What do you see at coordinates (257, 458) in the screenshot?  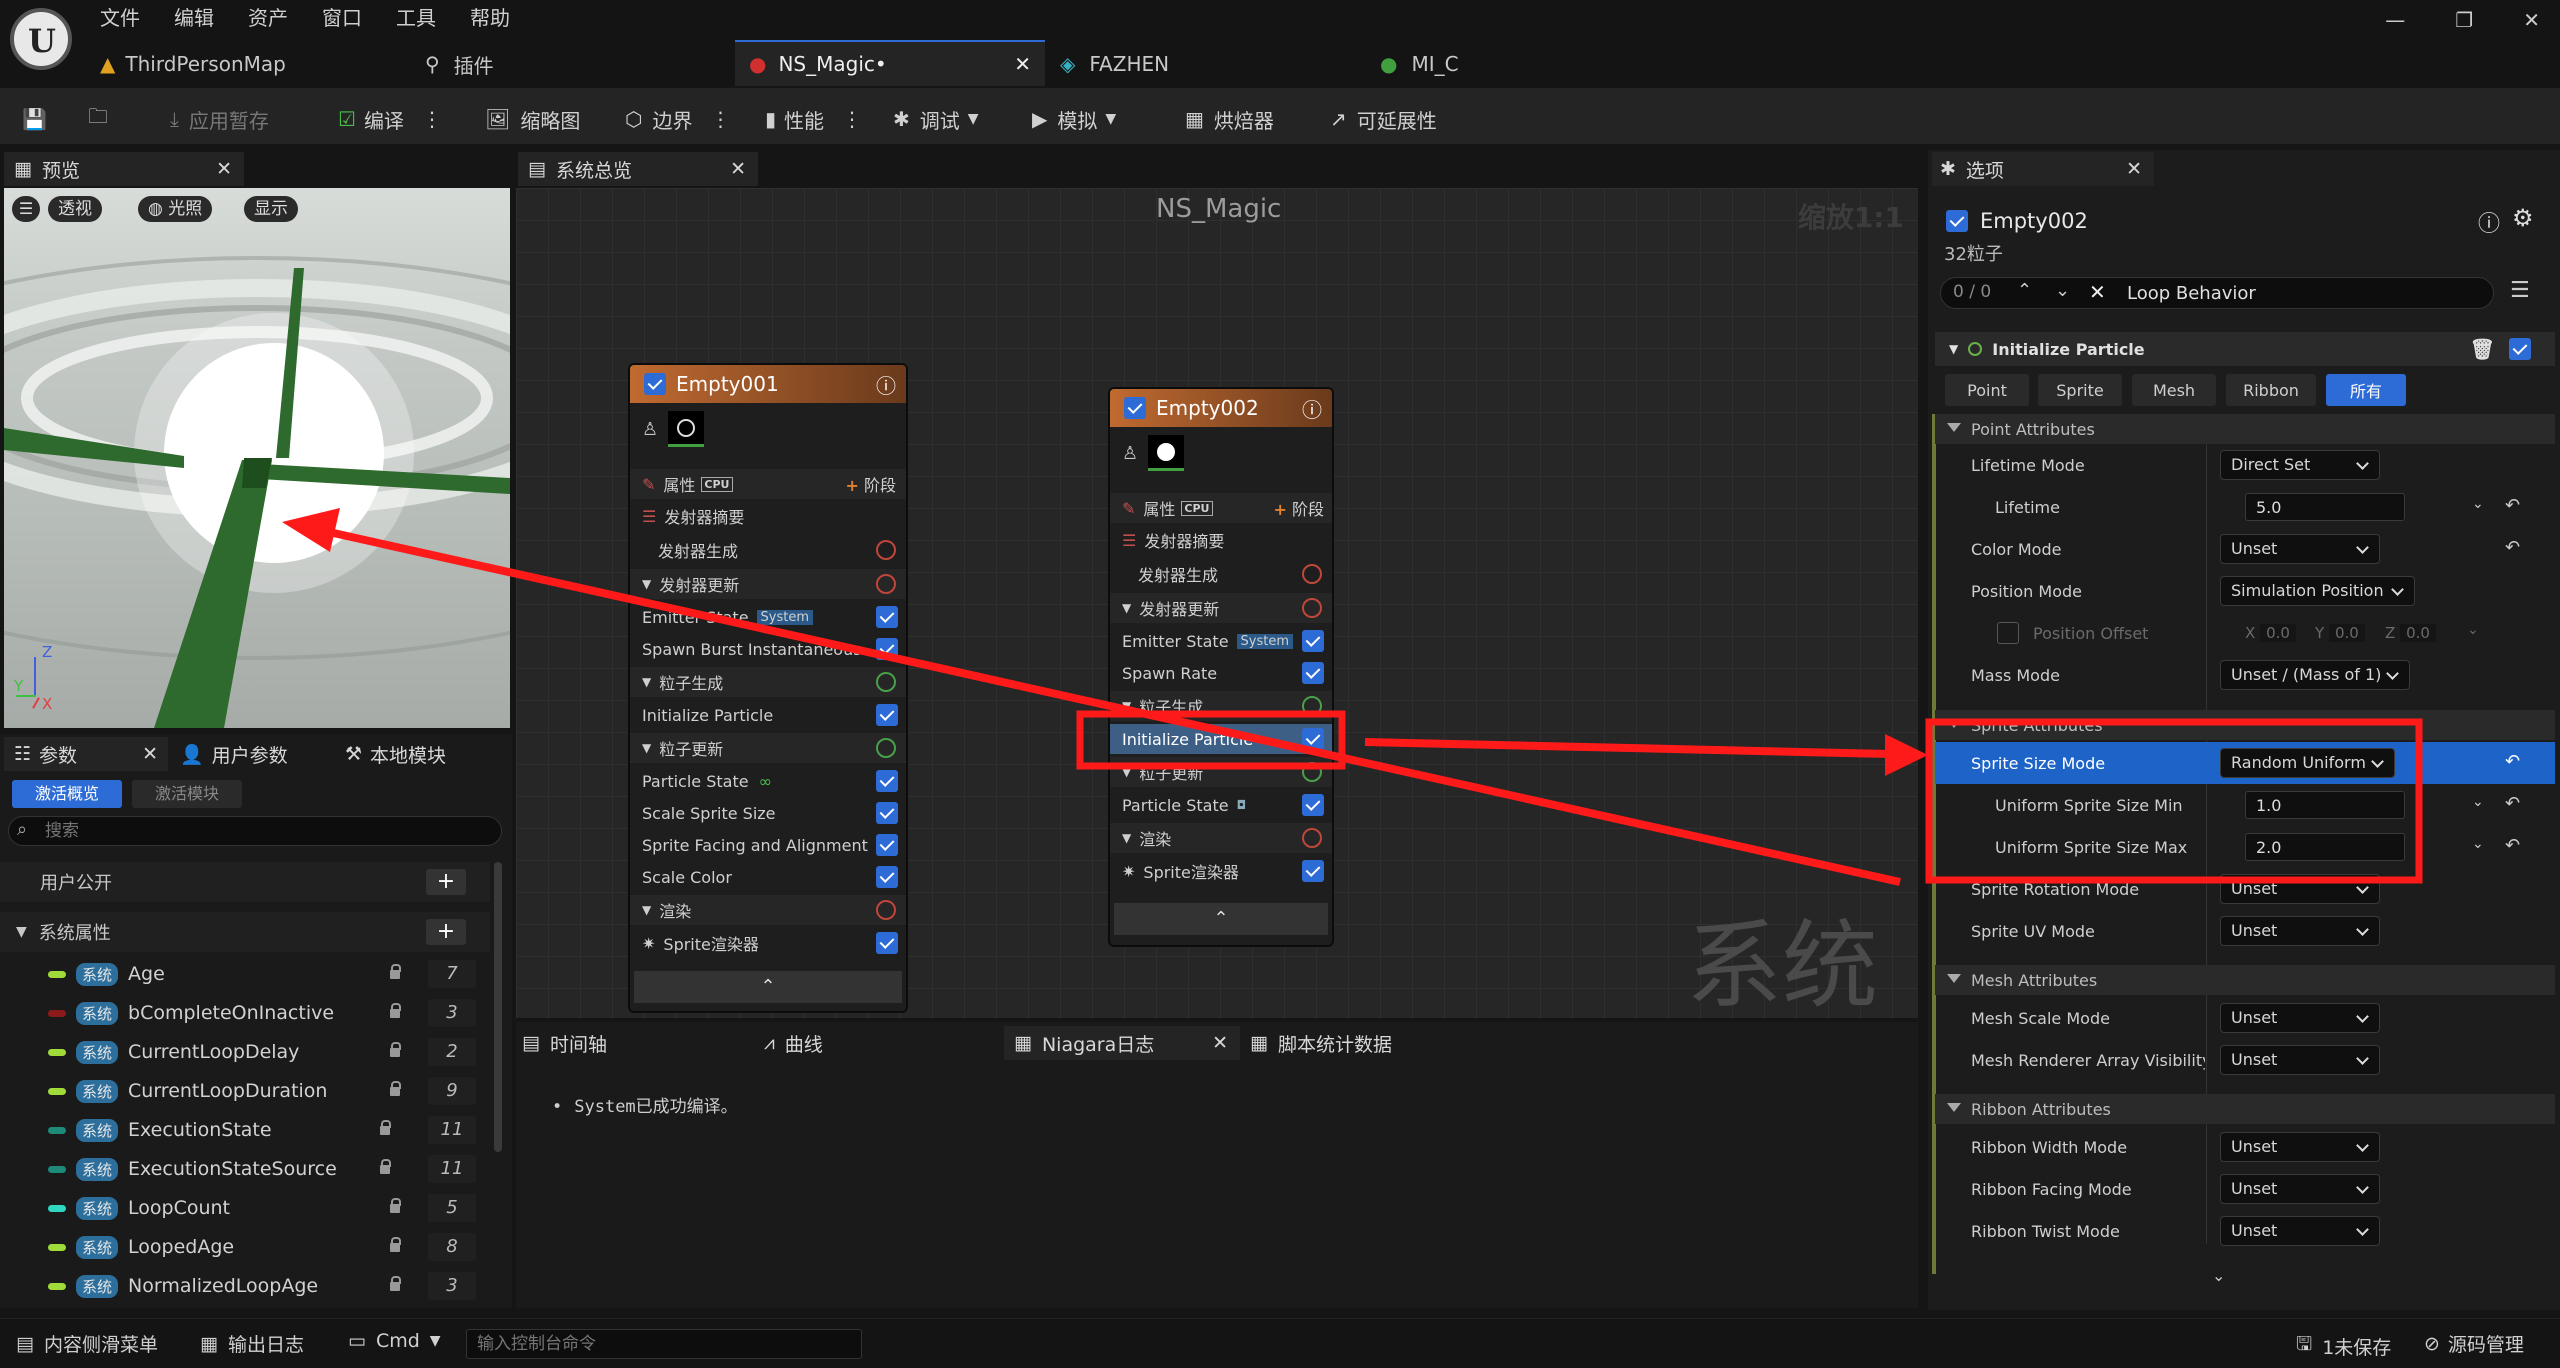 I see `preview-viewport: ☰ 透视 ◍ 光照 显示 Z Y X` at bounding box center [257, 458].